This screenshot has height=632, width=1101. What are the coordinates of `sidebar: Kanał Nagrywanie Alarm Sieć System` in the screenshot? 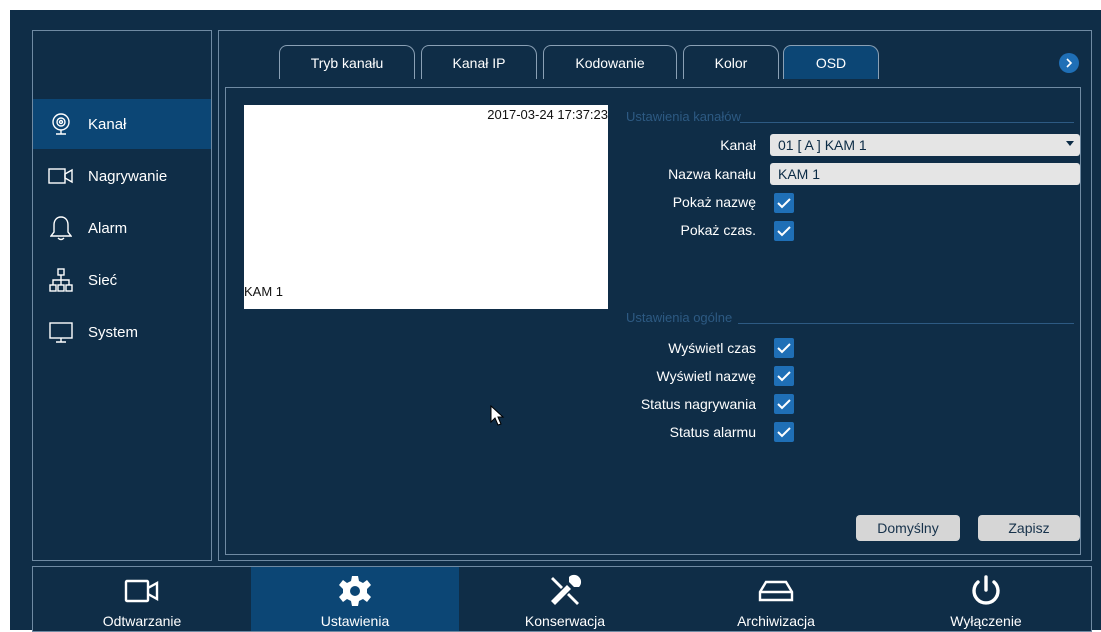 It's located at (122, 295).